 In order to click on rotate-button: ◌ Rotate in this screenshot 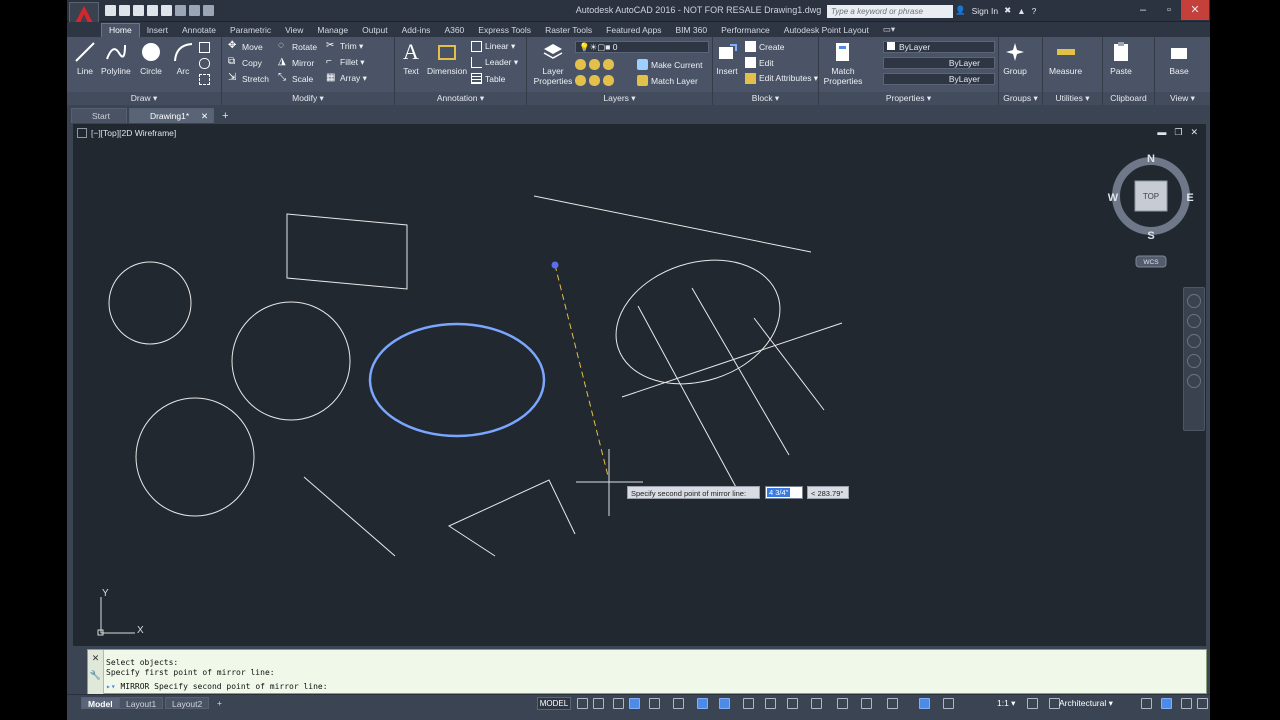, I will do `click(297, 46)`.